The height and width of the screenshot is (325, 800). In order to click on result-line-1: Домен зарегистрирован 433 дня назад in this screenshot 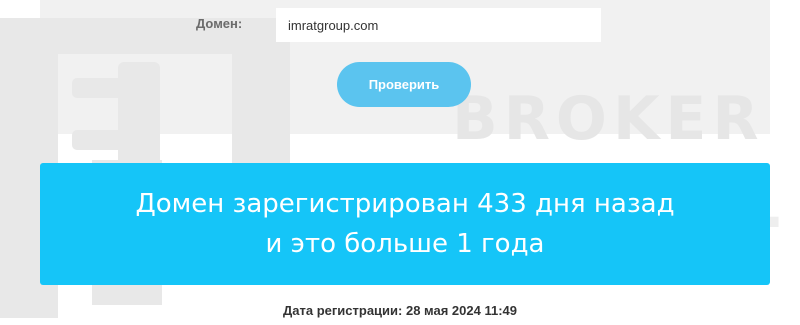, I will do `click(405, 204)`.